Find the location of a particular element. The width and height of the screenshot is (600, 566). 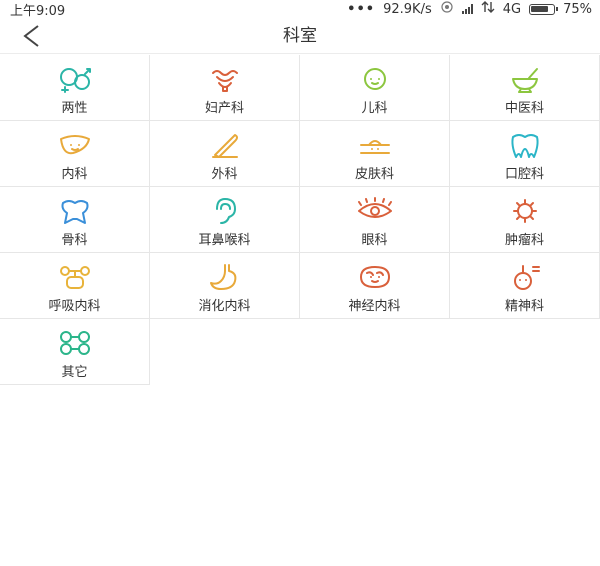

department-label: 消化内科 is located at coordinates (224, 306).